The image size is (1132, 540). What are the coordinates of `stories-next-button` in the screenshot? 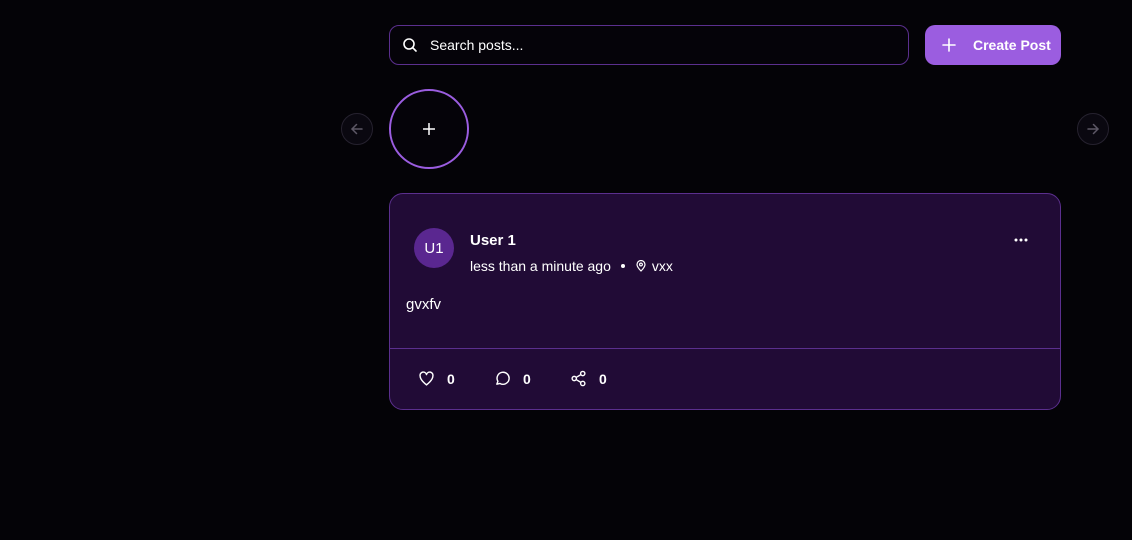 It's located at (1093, 129).